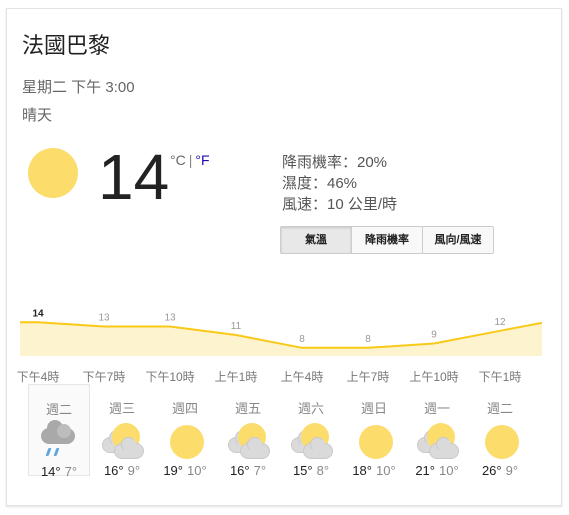 The width and height of the screenshot is (569, 515). I want to click on weather-stats: 降雨機率：20% 濕度：46% 風速：10 公里/時, so click(339, 183).